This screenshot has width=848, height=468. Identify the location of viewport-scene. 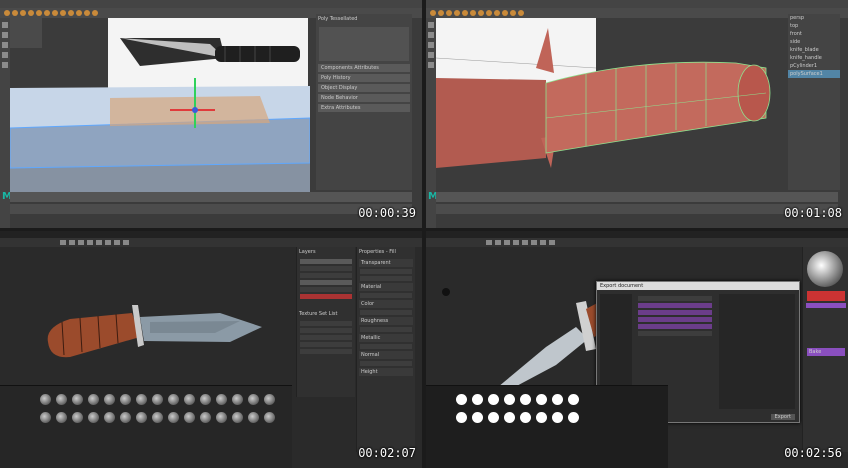
(160, 105).